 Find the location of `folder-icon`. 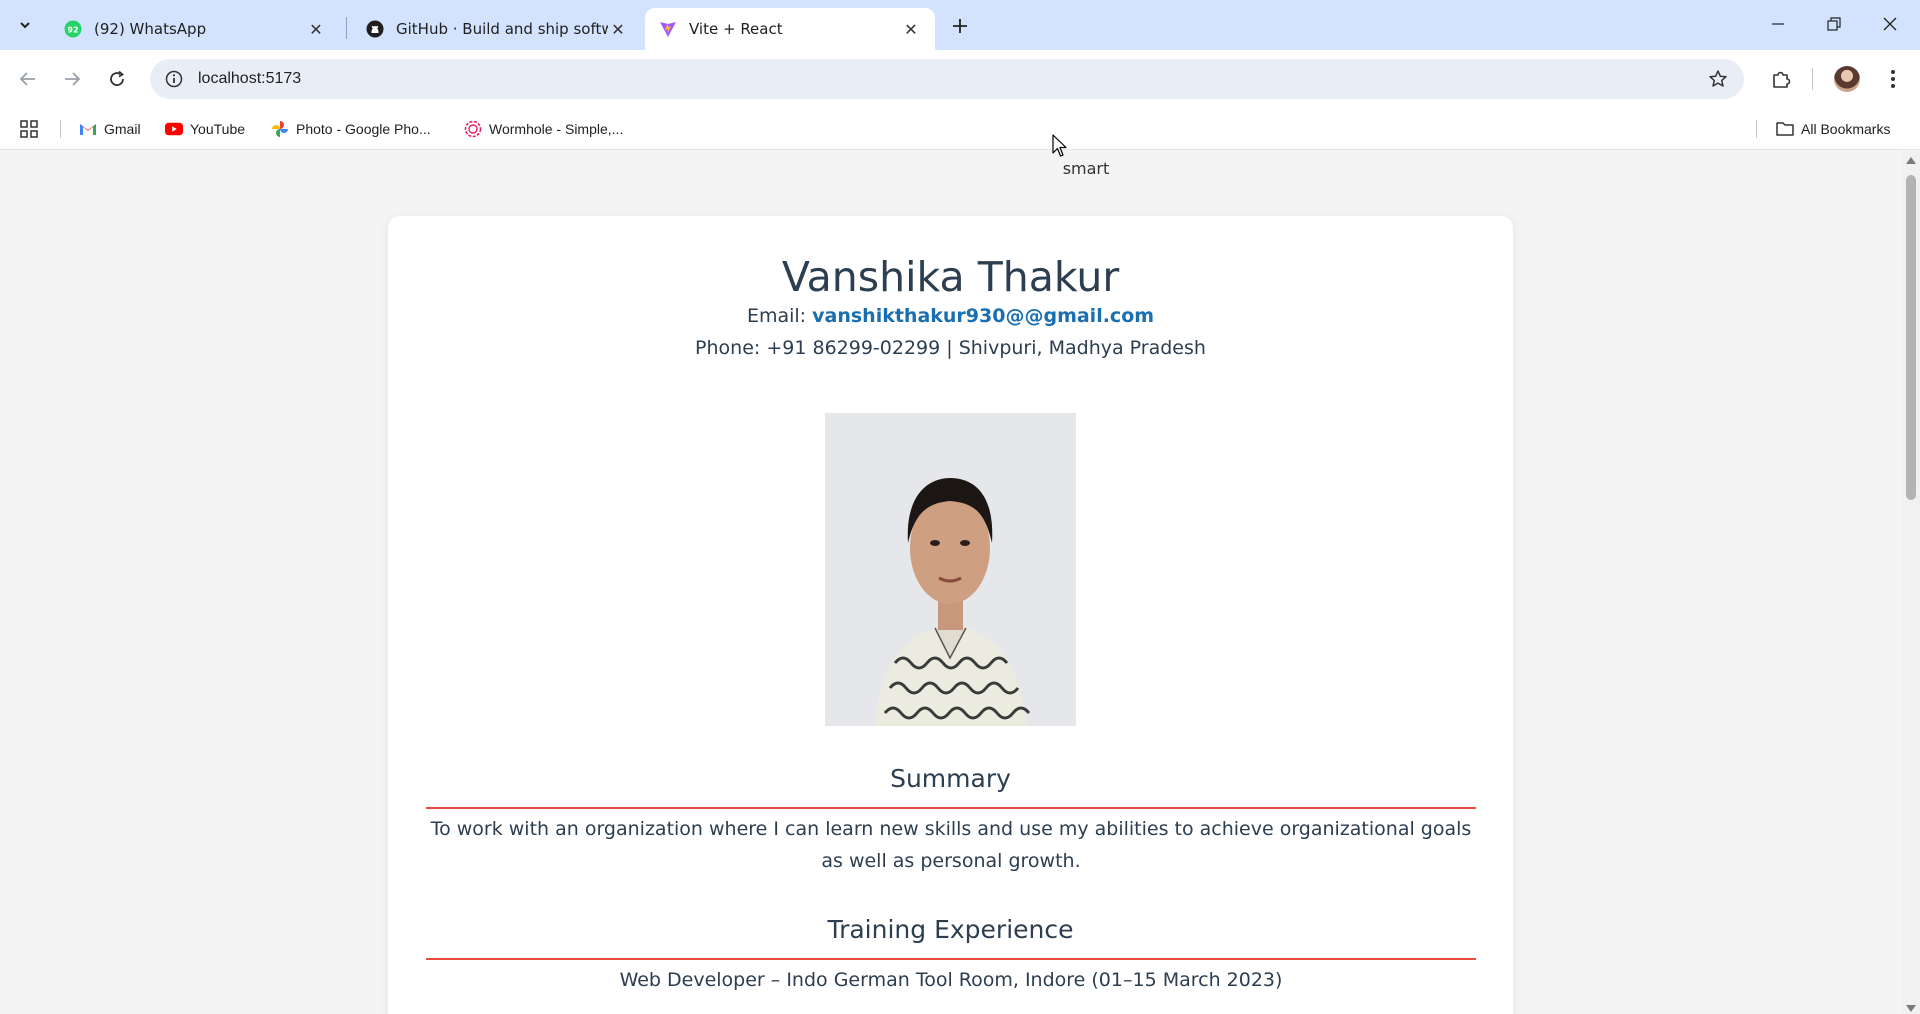

folder-icon is located at coordinates (1785, 129).